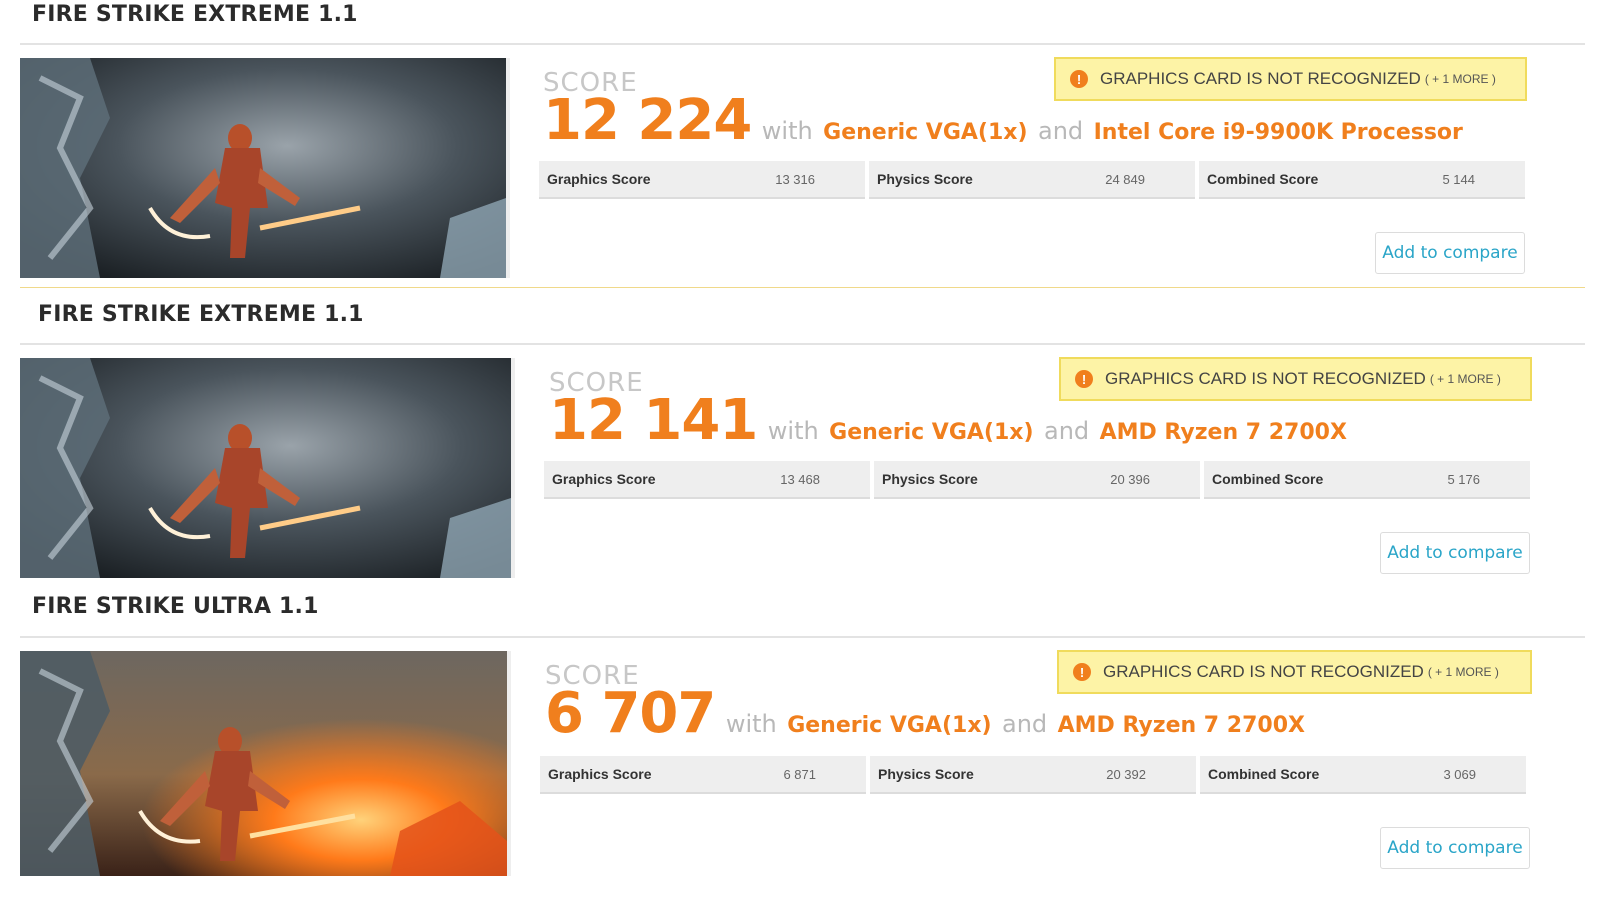 This screenshot has height=900, width=1600. Describe the element at coordinates (1278, 132) in the screenshot. I see `cpu-name: Intel Core i9-9900K Processor` at that location.